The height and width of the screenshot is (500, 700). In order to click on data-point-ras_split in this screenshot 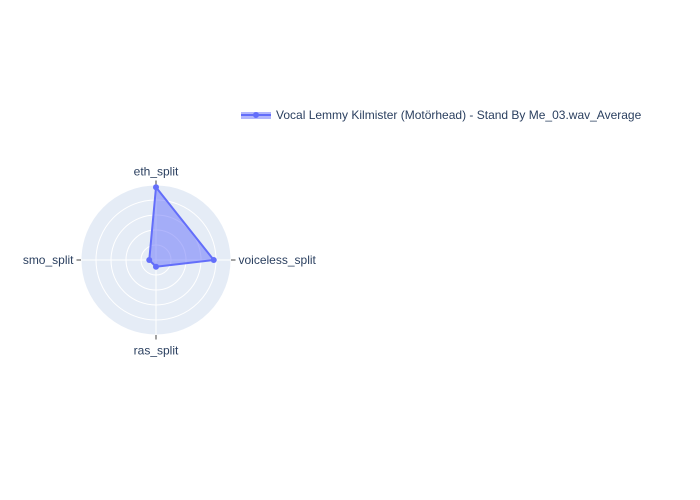, I will do `click(156, 266)`.